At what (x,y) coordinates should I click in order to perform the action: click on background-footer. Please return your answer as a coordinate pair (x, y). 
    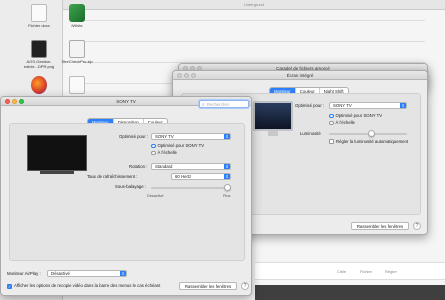
    Looking at the image, I should click on (350, 292).